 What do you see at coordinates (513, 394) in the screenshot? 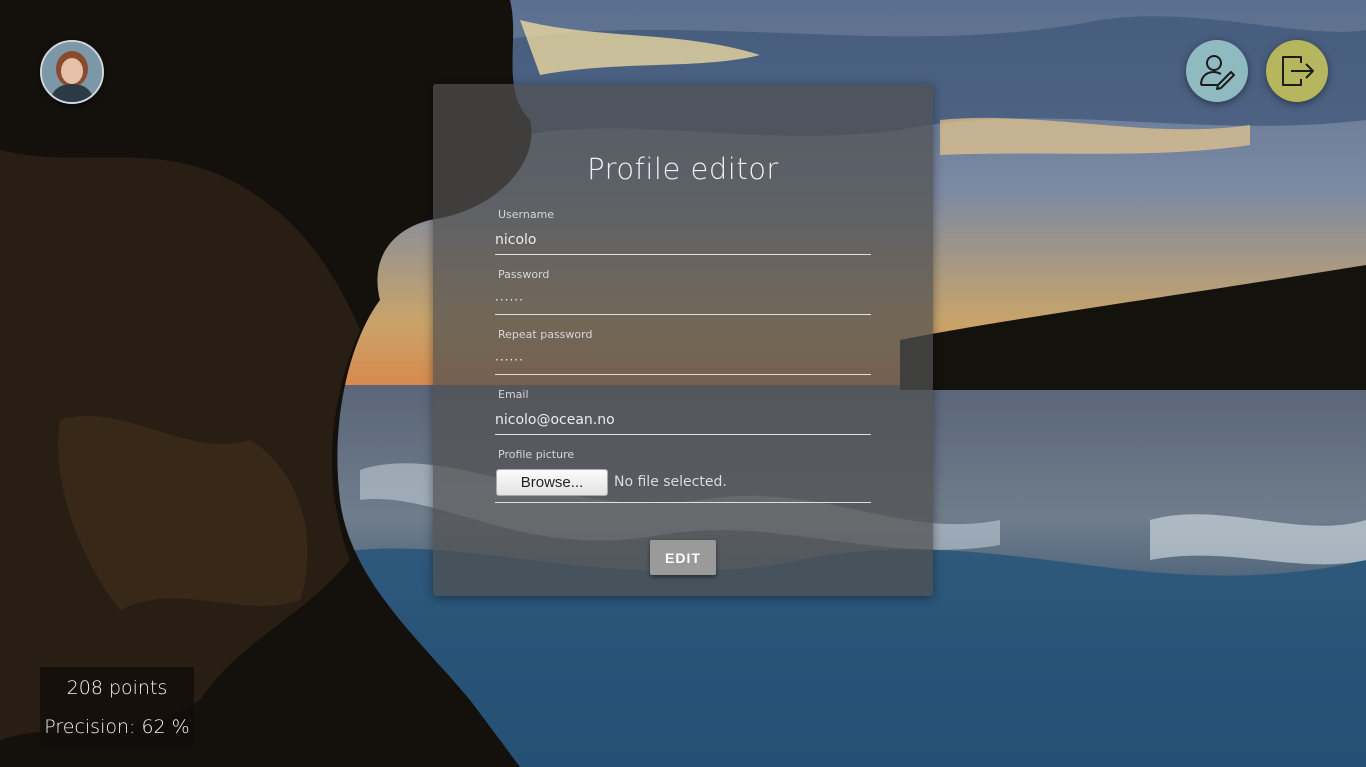
I see `email-label: Email` at bounding box center [513, 394].